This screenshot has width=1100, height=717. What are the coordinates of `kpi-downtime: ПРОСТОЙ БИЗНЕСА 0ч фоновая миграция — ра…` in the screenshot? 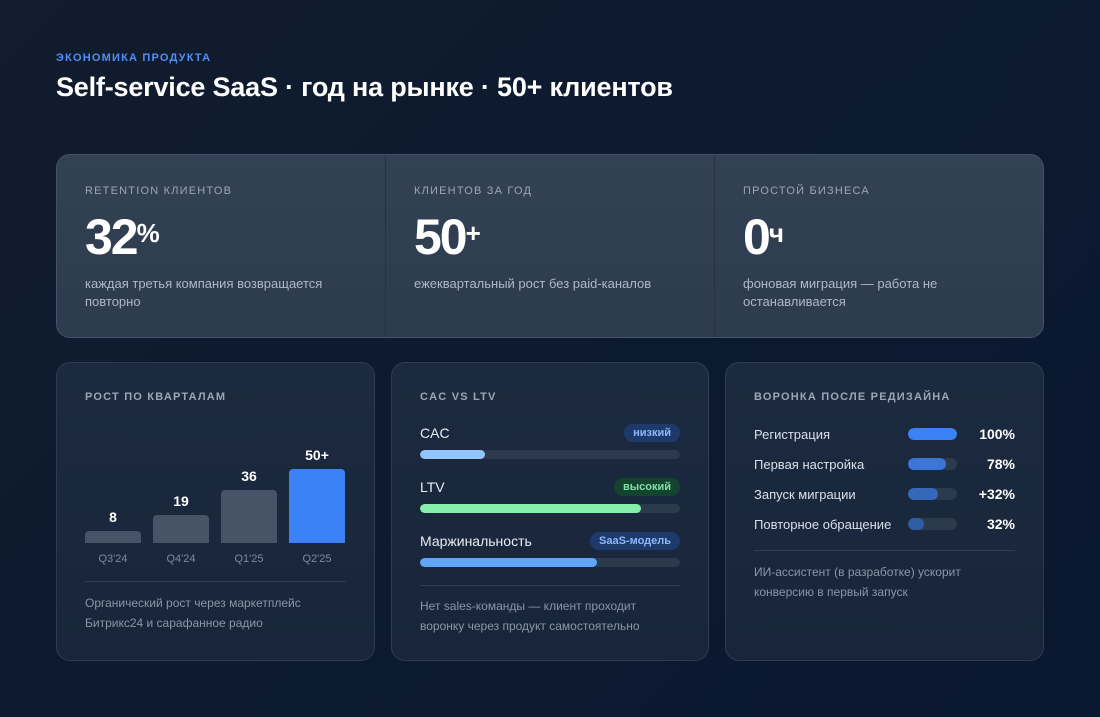 It's located at (878, 246).